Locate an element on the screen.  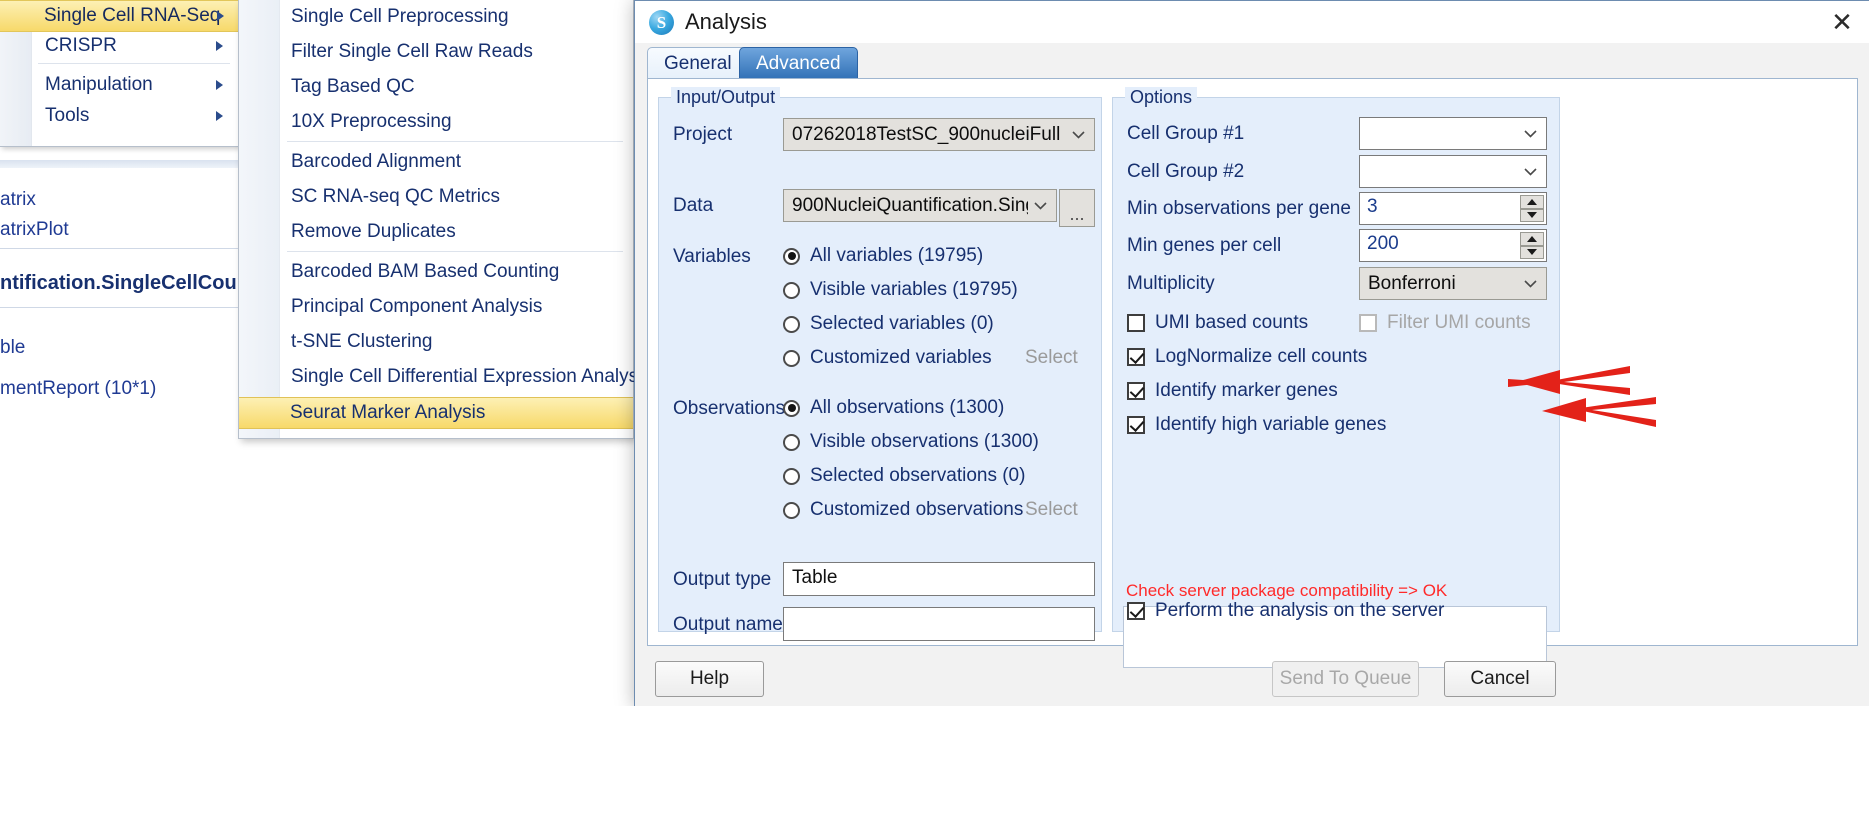
menu-item-label: Manipulation is located at coordinates (99, 84).